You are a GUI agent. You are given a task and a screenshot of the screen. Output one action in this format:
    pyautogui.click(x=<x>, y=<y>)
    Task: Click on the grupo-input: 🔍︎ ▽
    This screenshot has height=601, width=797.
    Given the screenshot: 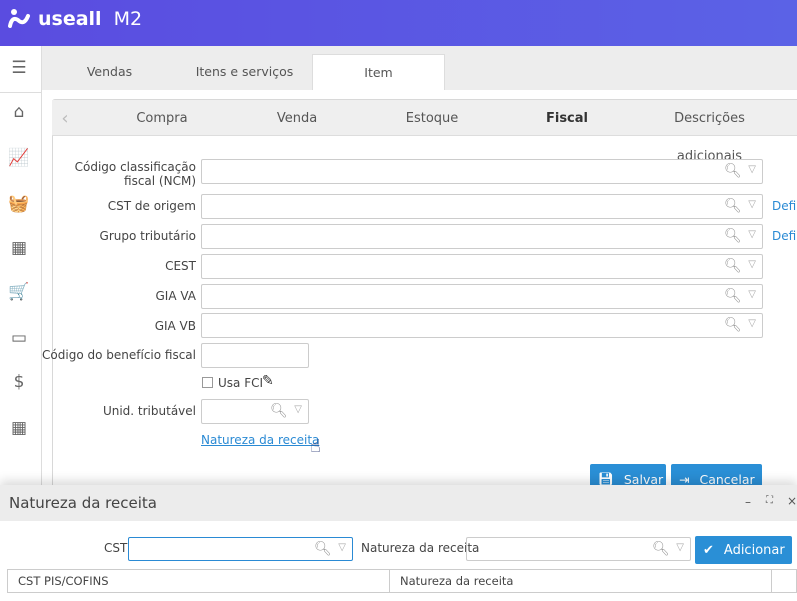 What is the action you would take?
    pyautogui.click(x=482, y=236)
    